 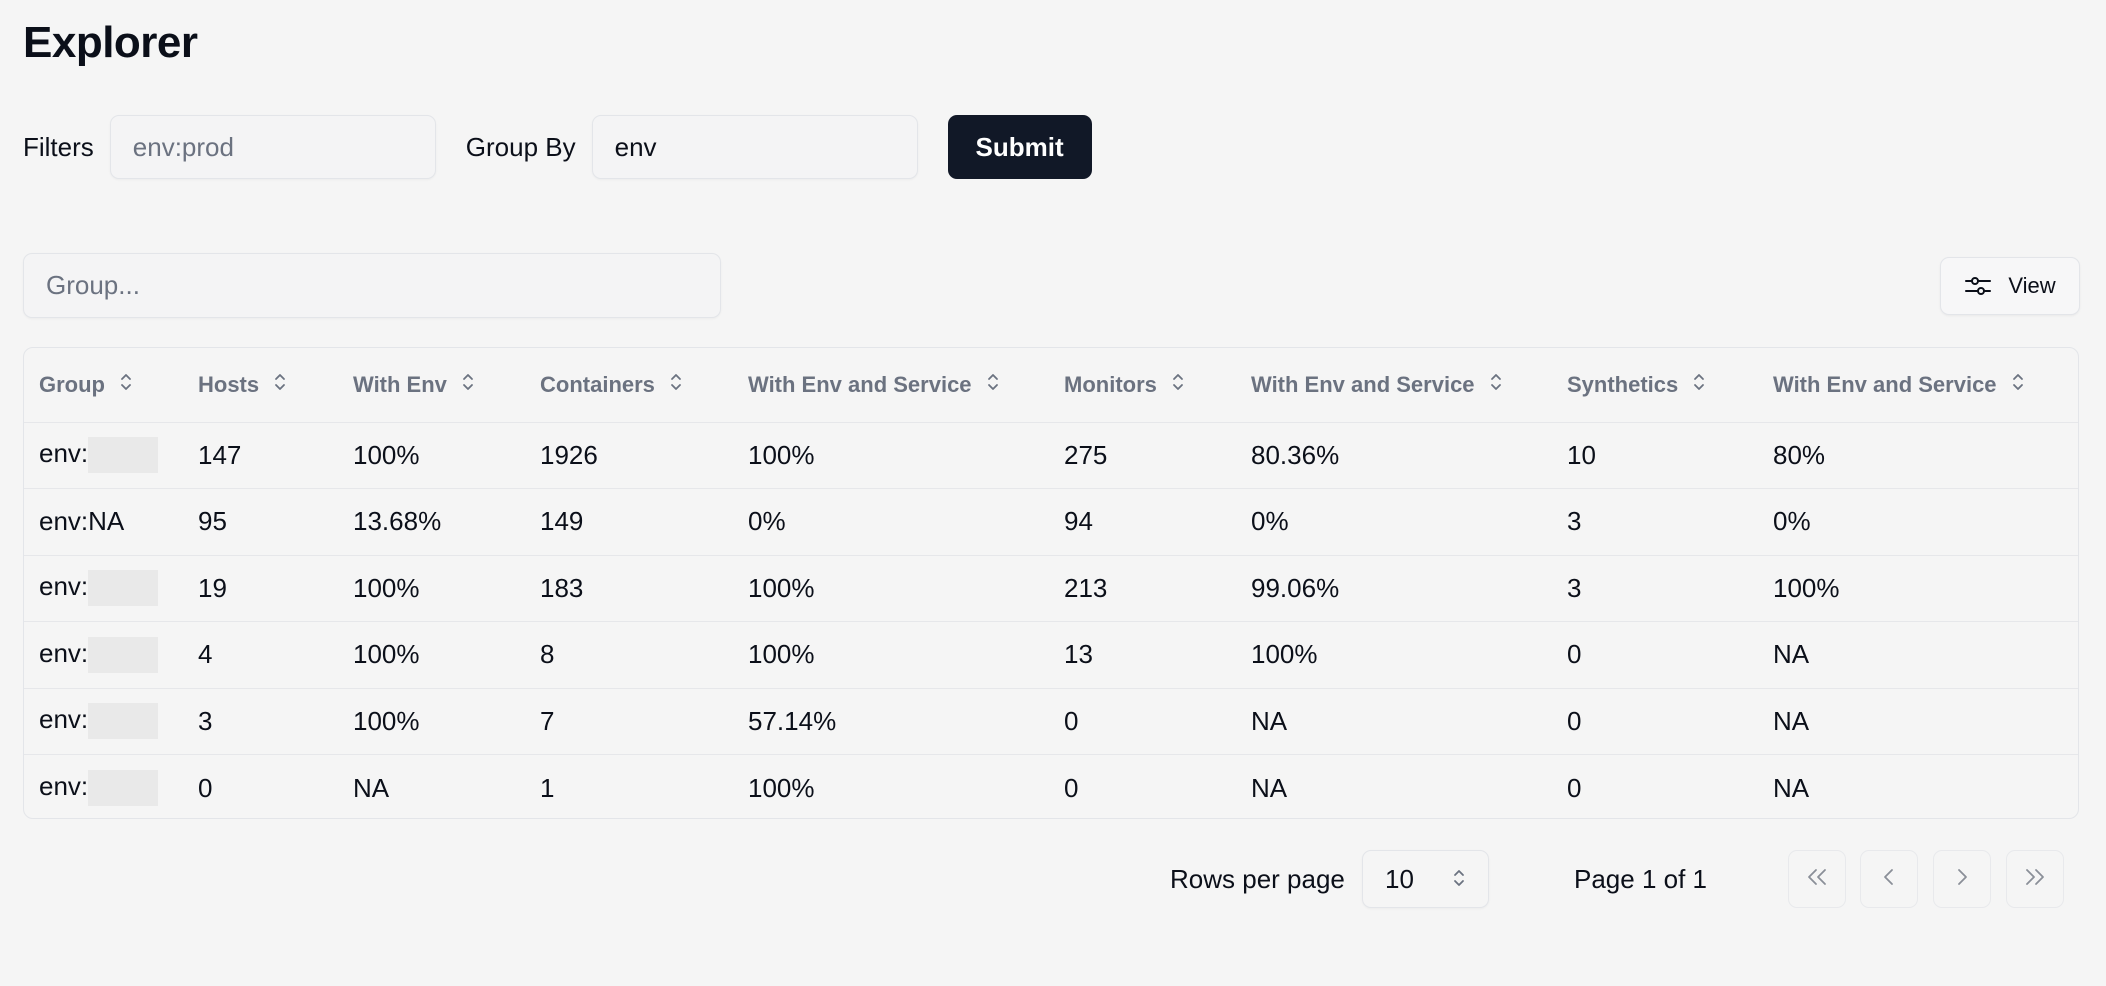 I want to click on filters-input, so click(x=272, y=147).